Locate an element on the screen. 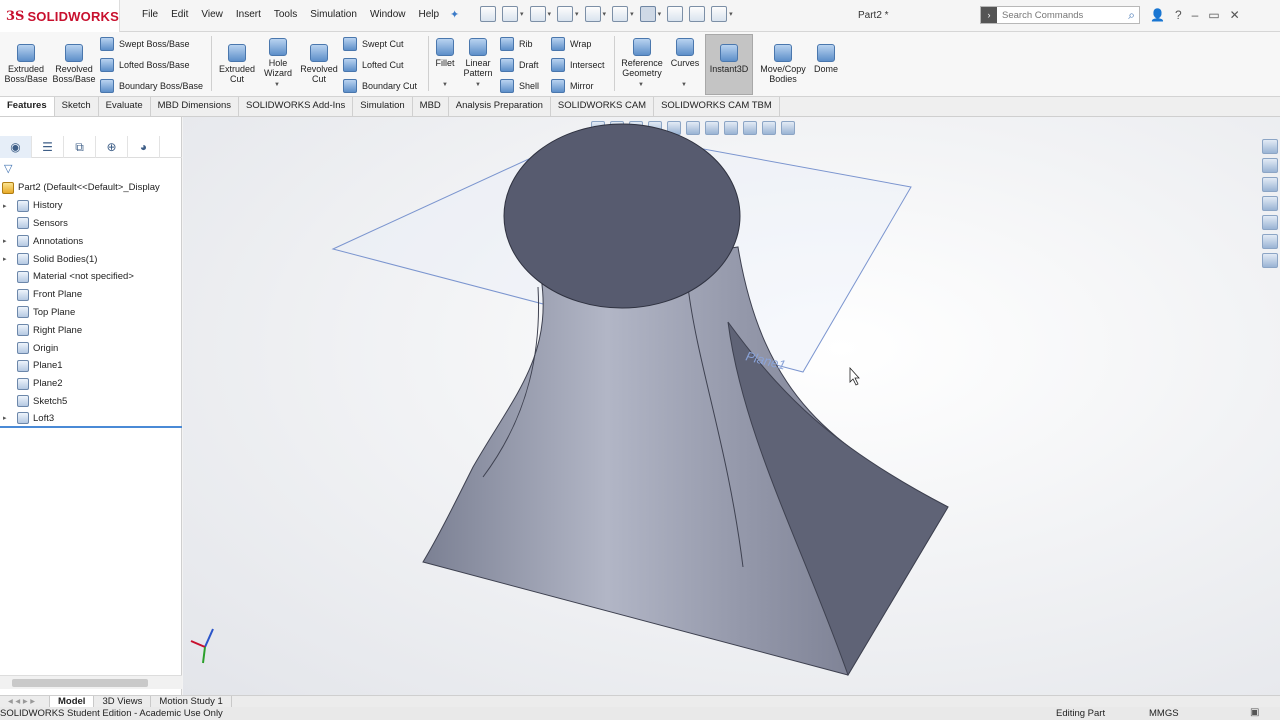 The height and width of the screenshot is (720, 1280). menu-simulation: Simulation is located at coordinates (333, 14).